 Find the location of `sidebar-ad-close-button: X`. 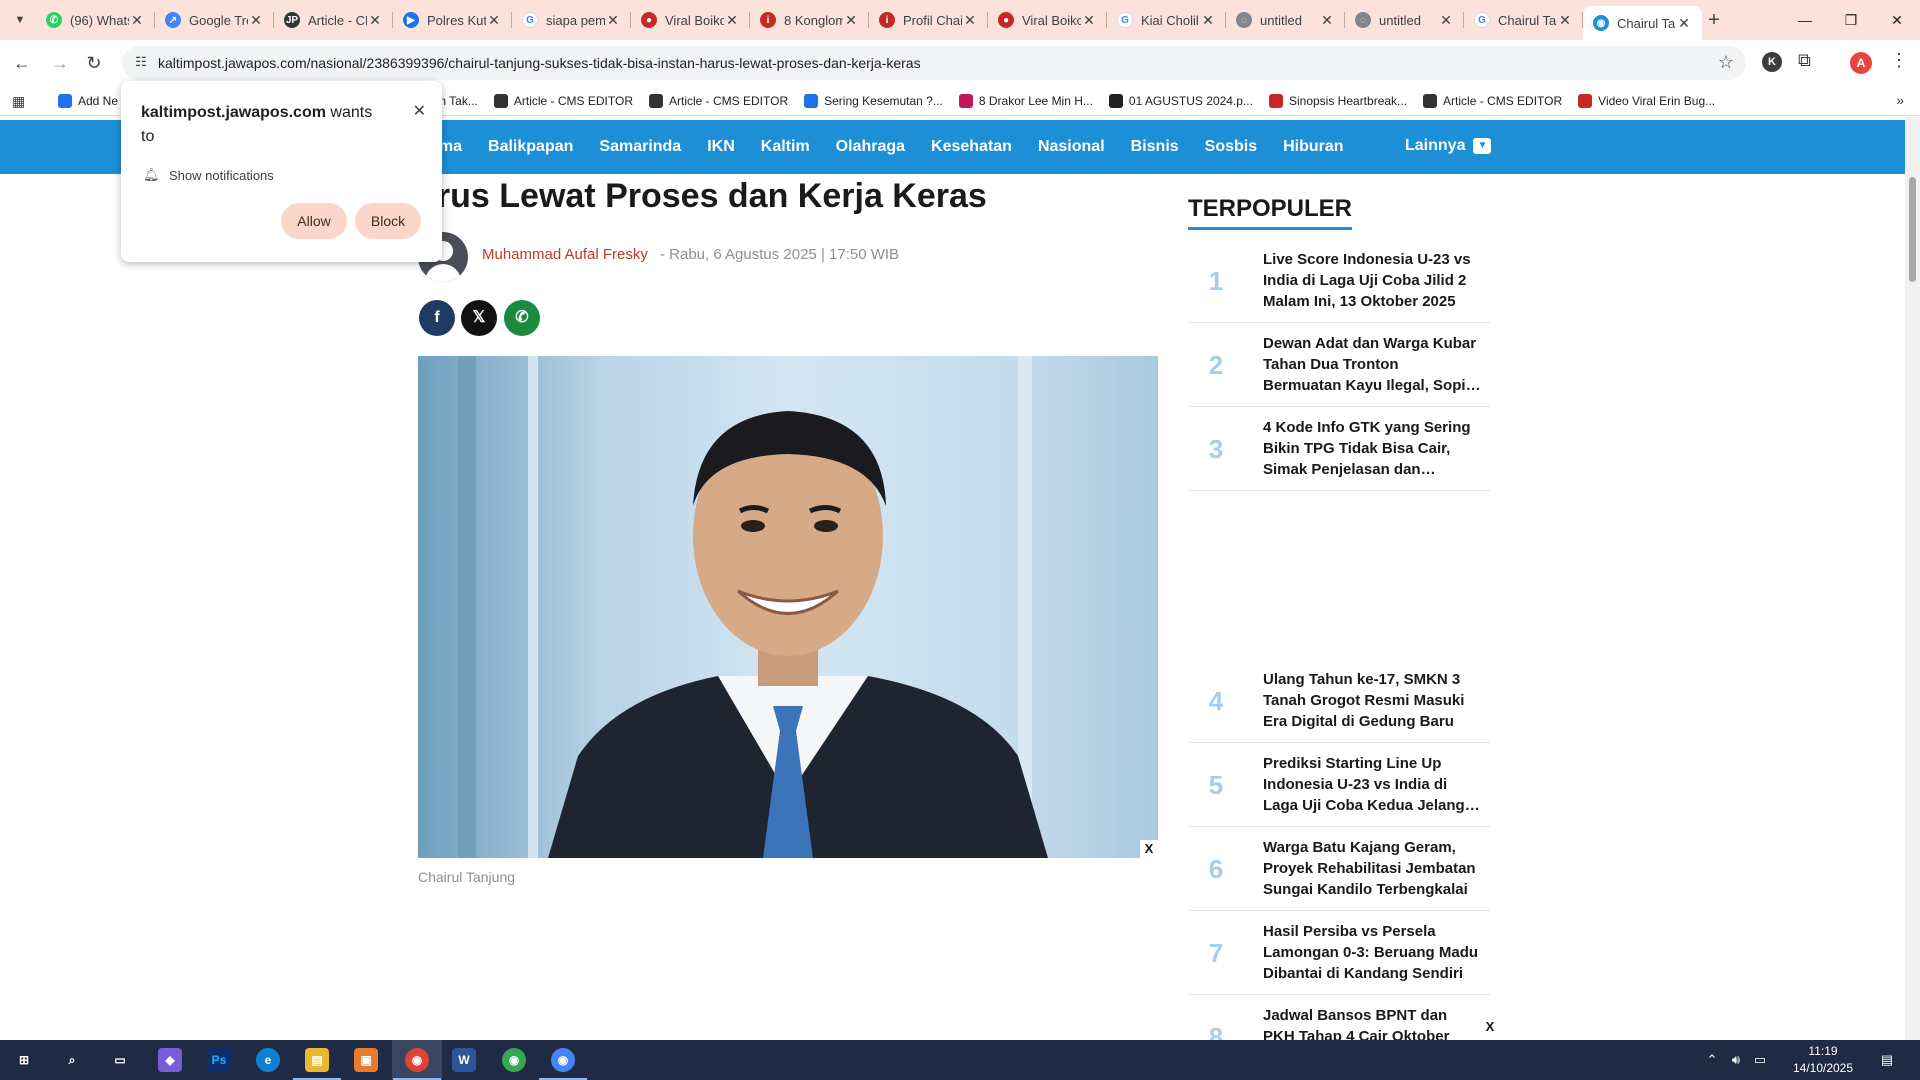

sidebar-ad-close-button: X is located at coordinates (1490, 1027).